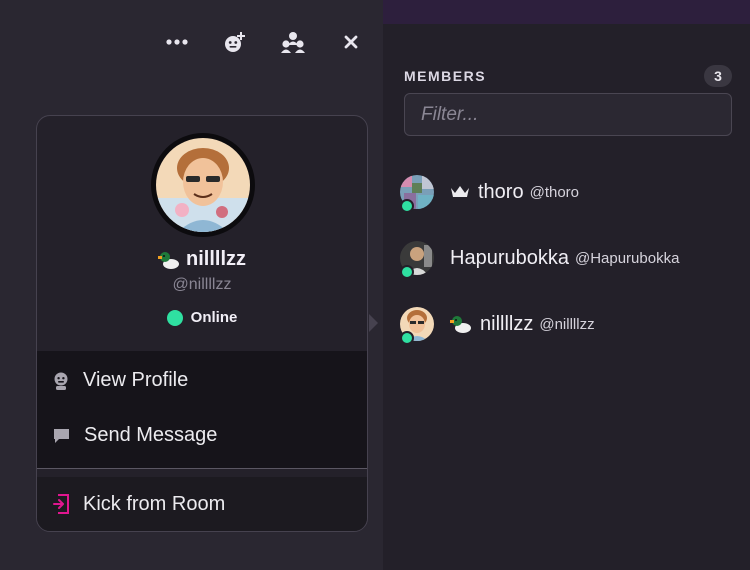  Describe the element at coordinates (568, 114) in the screenshot. I see `members-filter-input` at that location.